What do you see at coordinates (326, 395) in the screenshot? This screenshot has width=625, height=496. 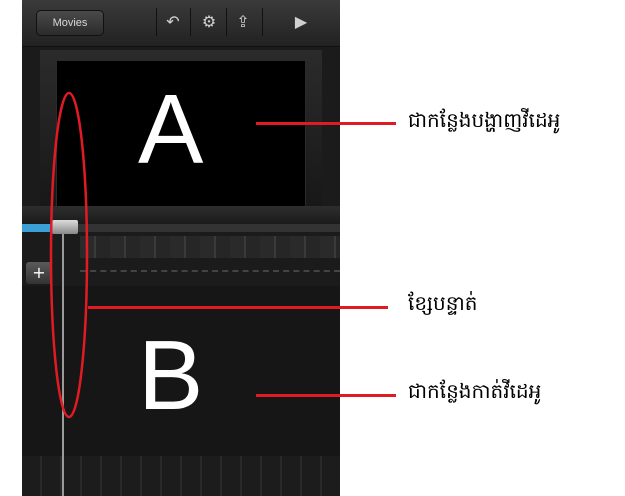 I see `annotation-line-cutting` at bounding box center [326, 395].